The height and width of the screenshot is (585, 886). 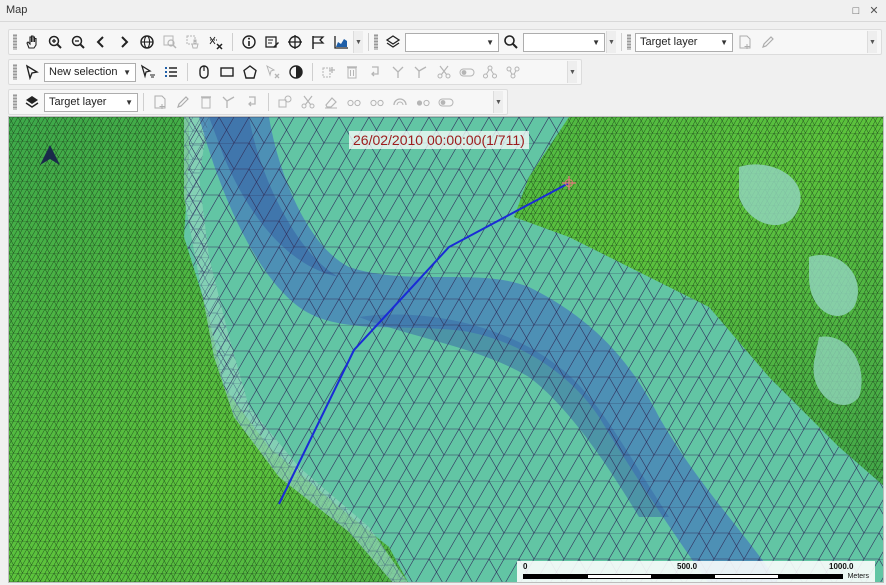 I want to click on north-arrow-icon, so click(x=50, y=156).